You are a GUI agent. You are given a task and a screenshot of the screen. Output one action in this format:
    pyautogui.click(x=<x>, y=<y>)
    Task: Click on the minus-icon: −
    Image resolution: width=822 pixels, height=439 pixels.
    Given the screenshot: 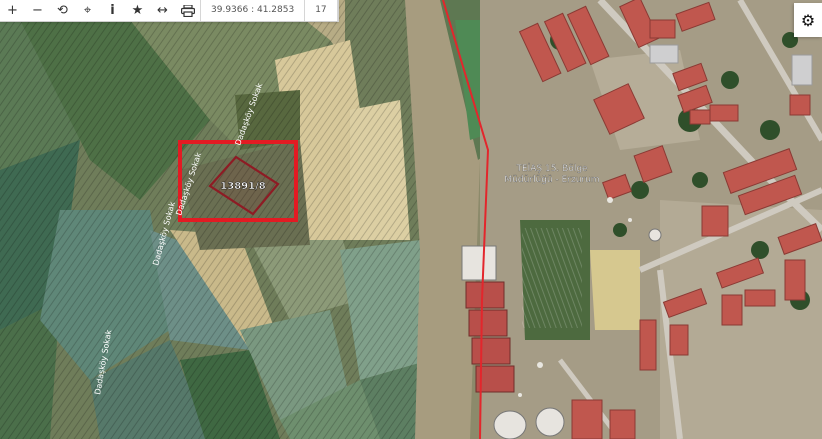 What is the action you would take?
    pyautogui.click(x=37, y=10)
    